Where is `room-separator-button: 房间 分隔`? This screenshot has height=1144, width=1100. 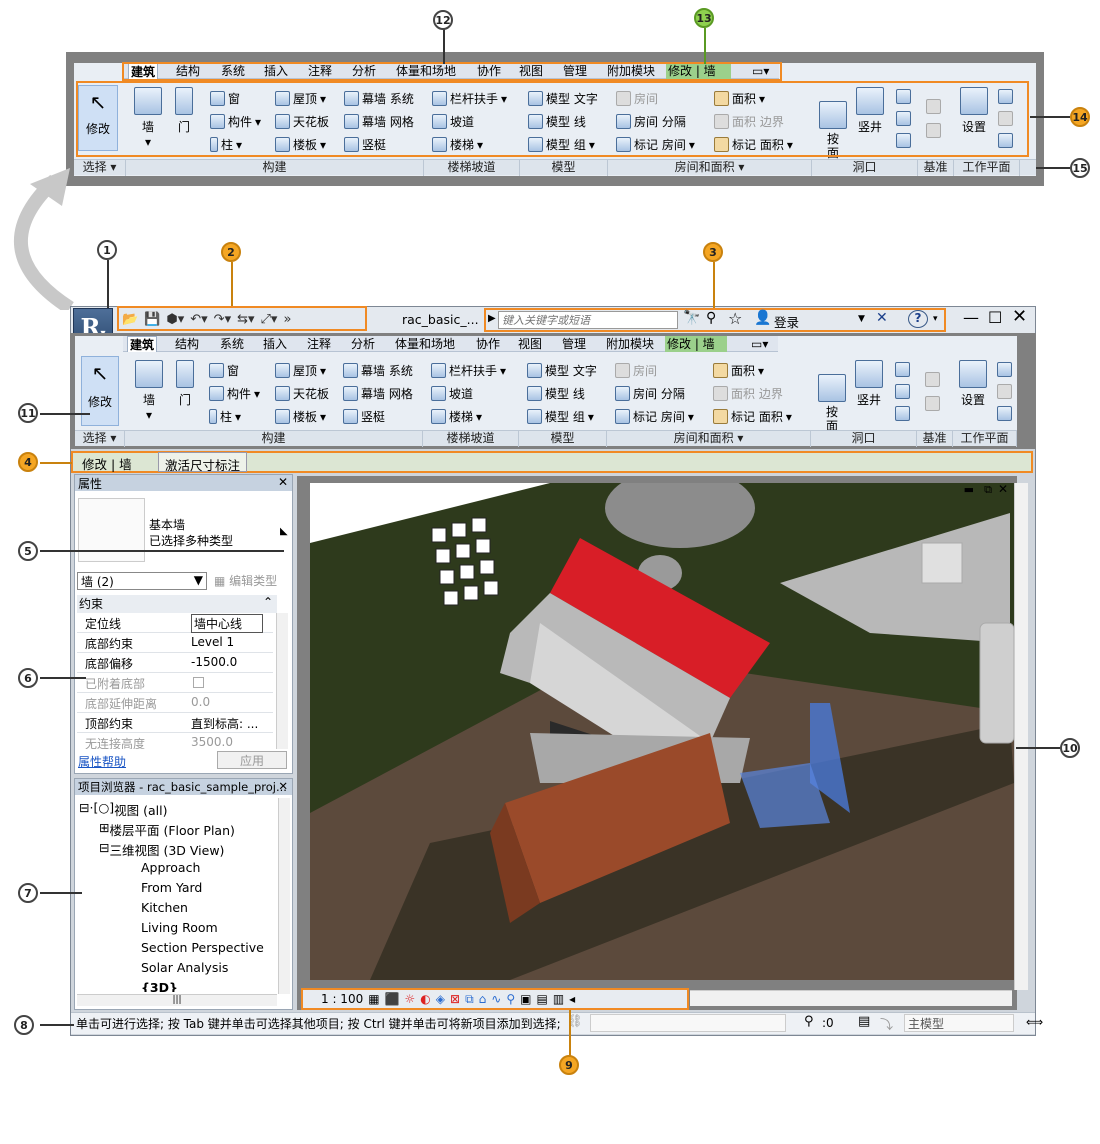 room-separator-button: 房间 分隔 is located at coordinates (650, 393).